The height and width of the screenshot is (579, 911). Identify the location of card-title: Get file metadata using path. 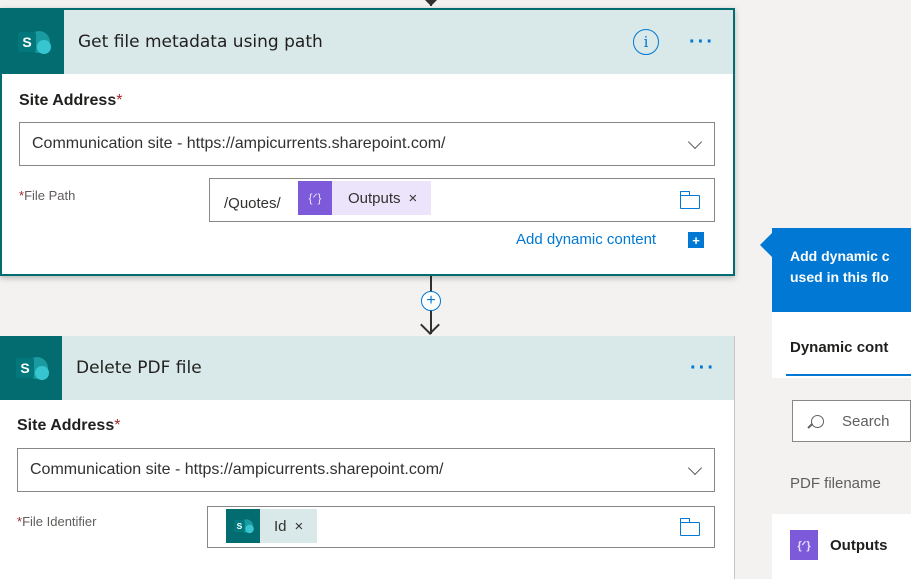
(200, 42).